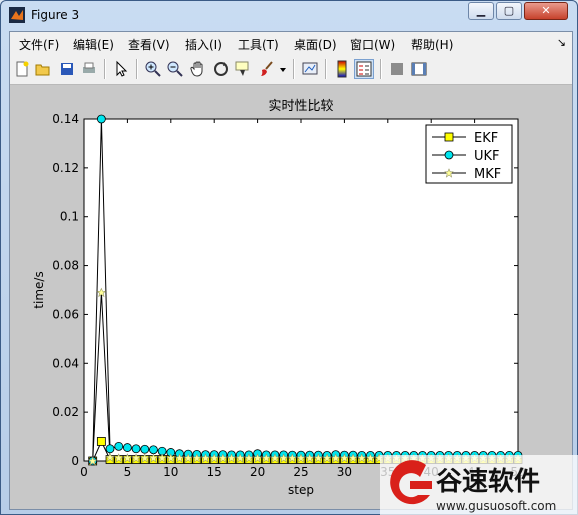  Describe the element at coordinates (170, 472) in the screenshot. I see `x-tick-label: 10` at that location.